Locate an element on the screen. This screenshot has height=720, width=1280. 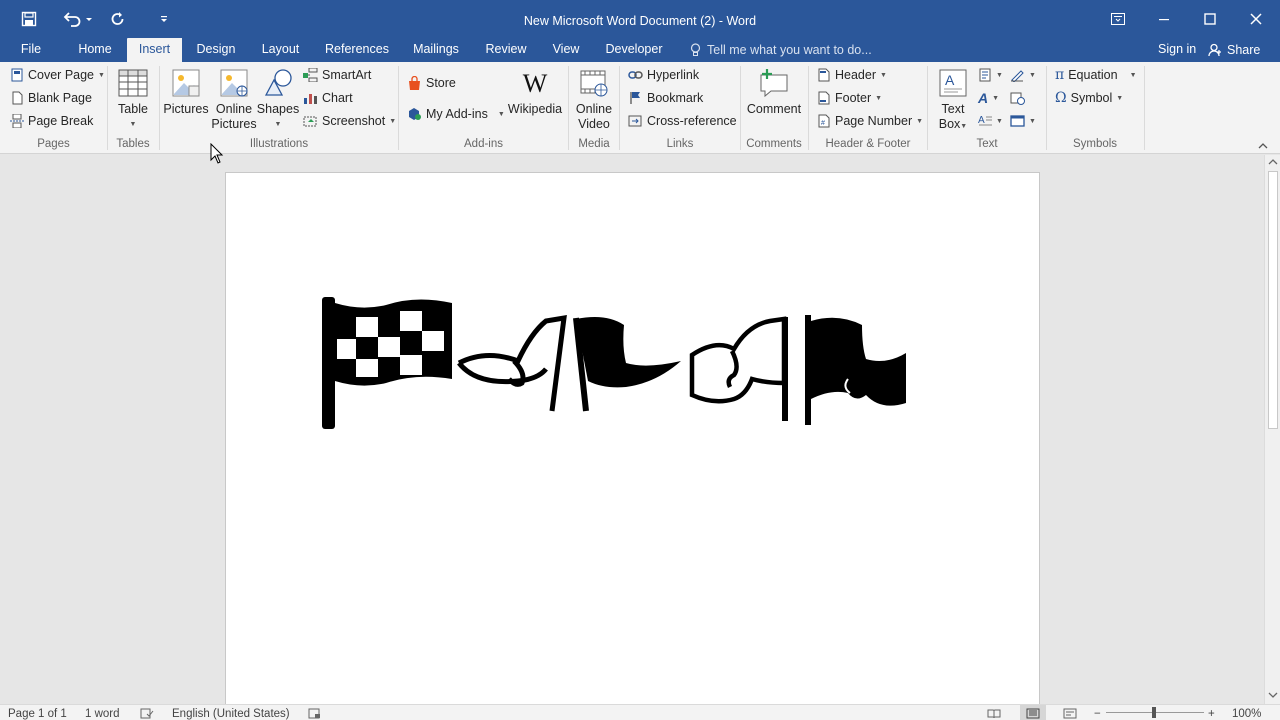
zoom-slider-thumb is located at coordinates (1154, 712).